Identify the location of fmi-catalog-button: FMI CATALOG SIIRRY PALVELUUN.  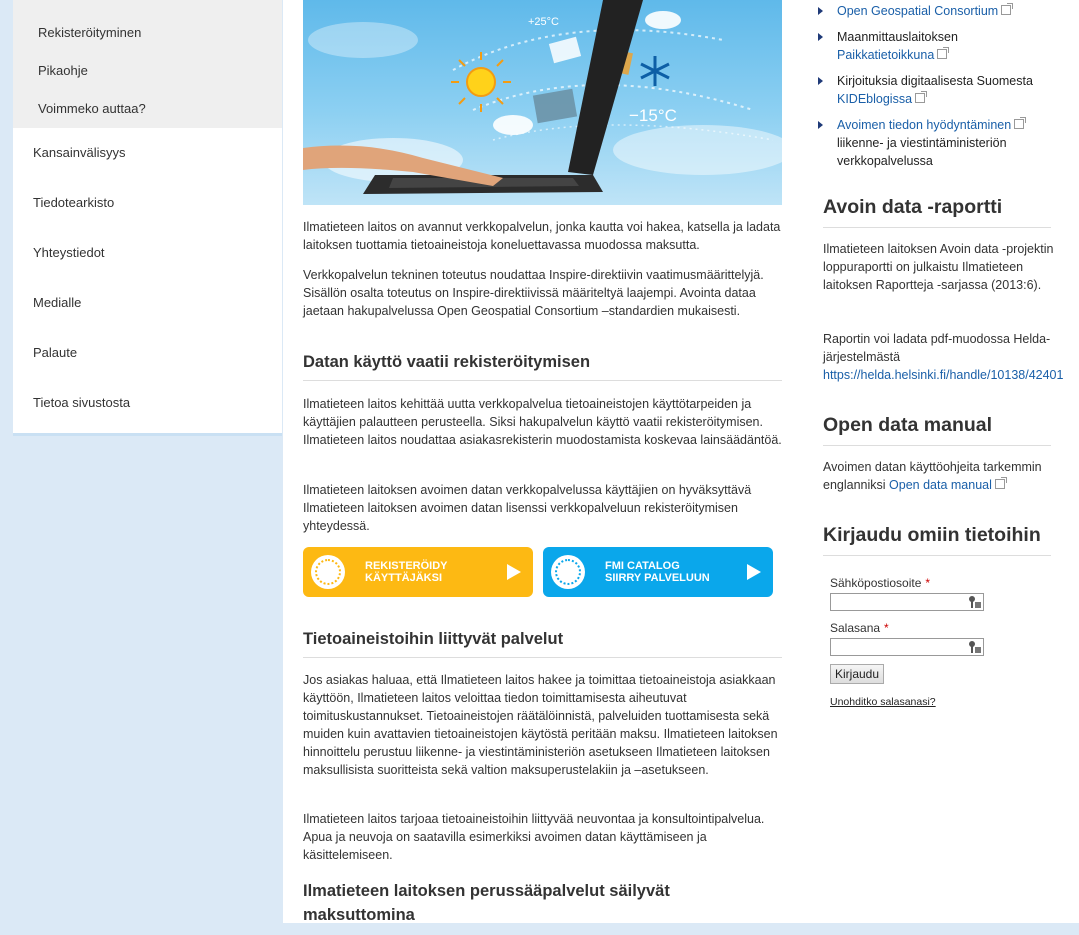
(658, 572).